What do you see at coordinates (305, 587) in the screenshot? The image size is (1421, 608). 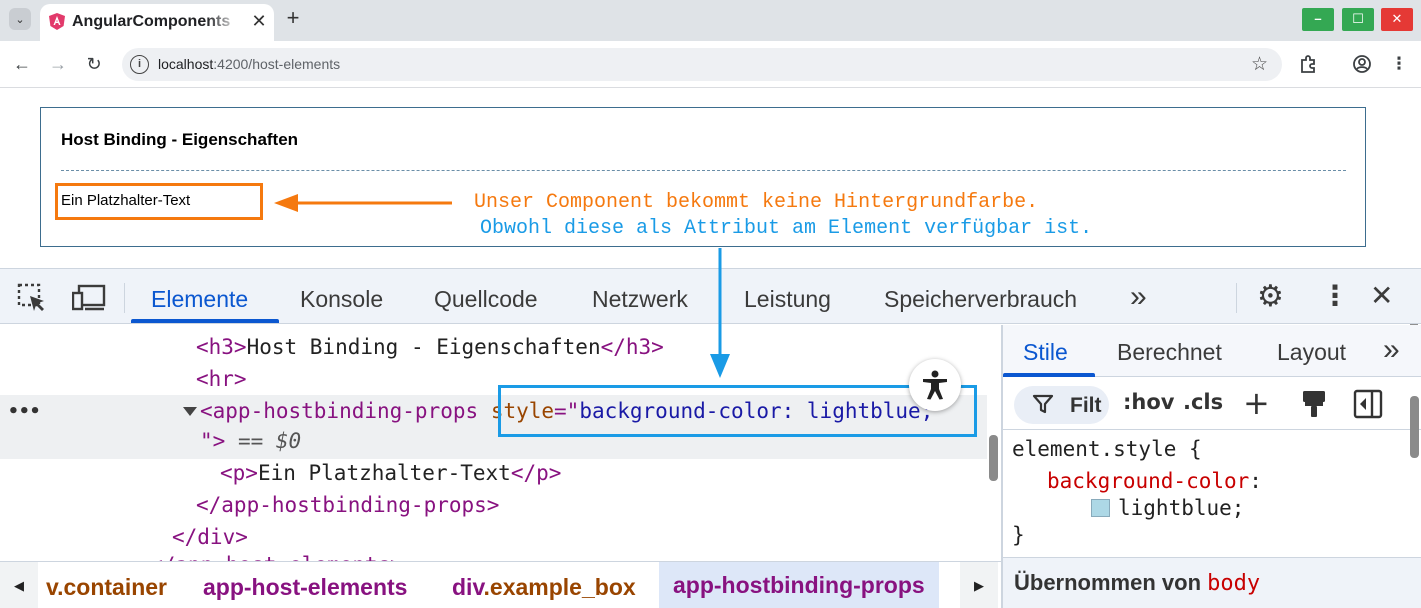 I see `breadcrumb-item-app-host-elements: app-host-elements` at bounding box center [305, 587].